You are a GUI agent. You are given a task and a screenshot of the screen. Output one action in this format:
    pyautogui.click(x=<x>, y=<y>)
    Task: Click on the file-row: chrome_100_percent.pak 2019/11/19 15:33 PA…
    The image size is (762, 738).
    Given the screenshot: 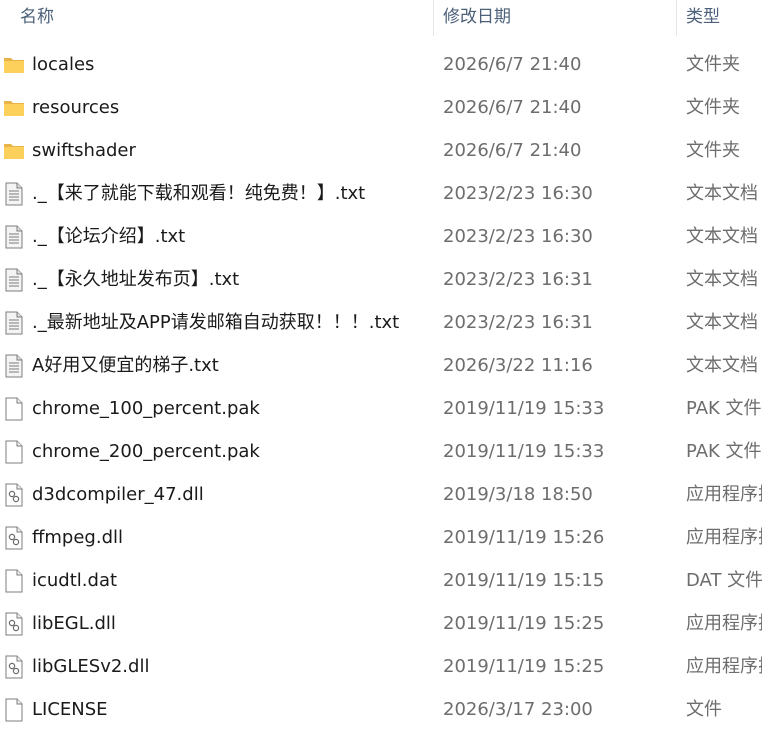 What is the action you would take?
    pyautogui.click(x=381, y=408)
    